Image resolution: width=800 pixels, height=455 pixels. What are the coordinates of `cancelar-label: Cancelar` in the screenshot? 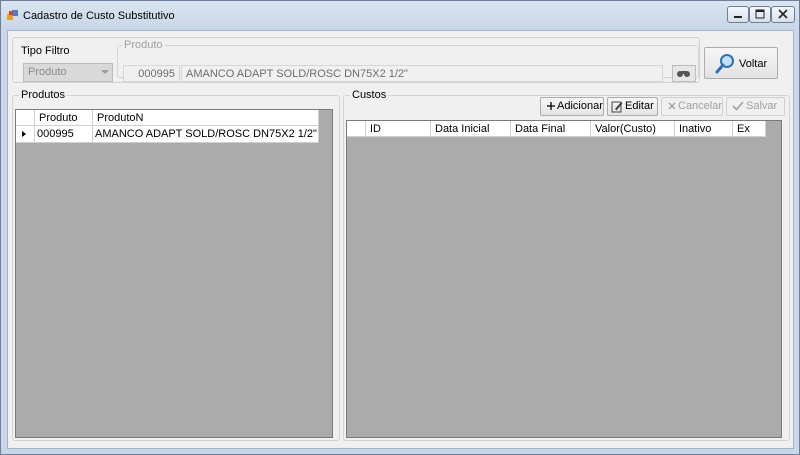 It's located at (700, 106).